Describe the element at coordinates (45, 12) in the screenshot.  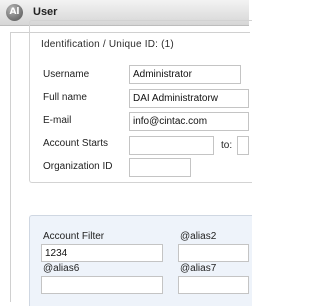
I see `window-title: User` at that location.